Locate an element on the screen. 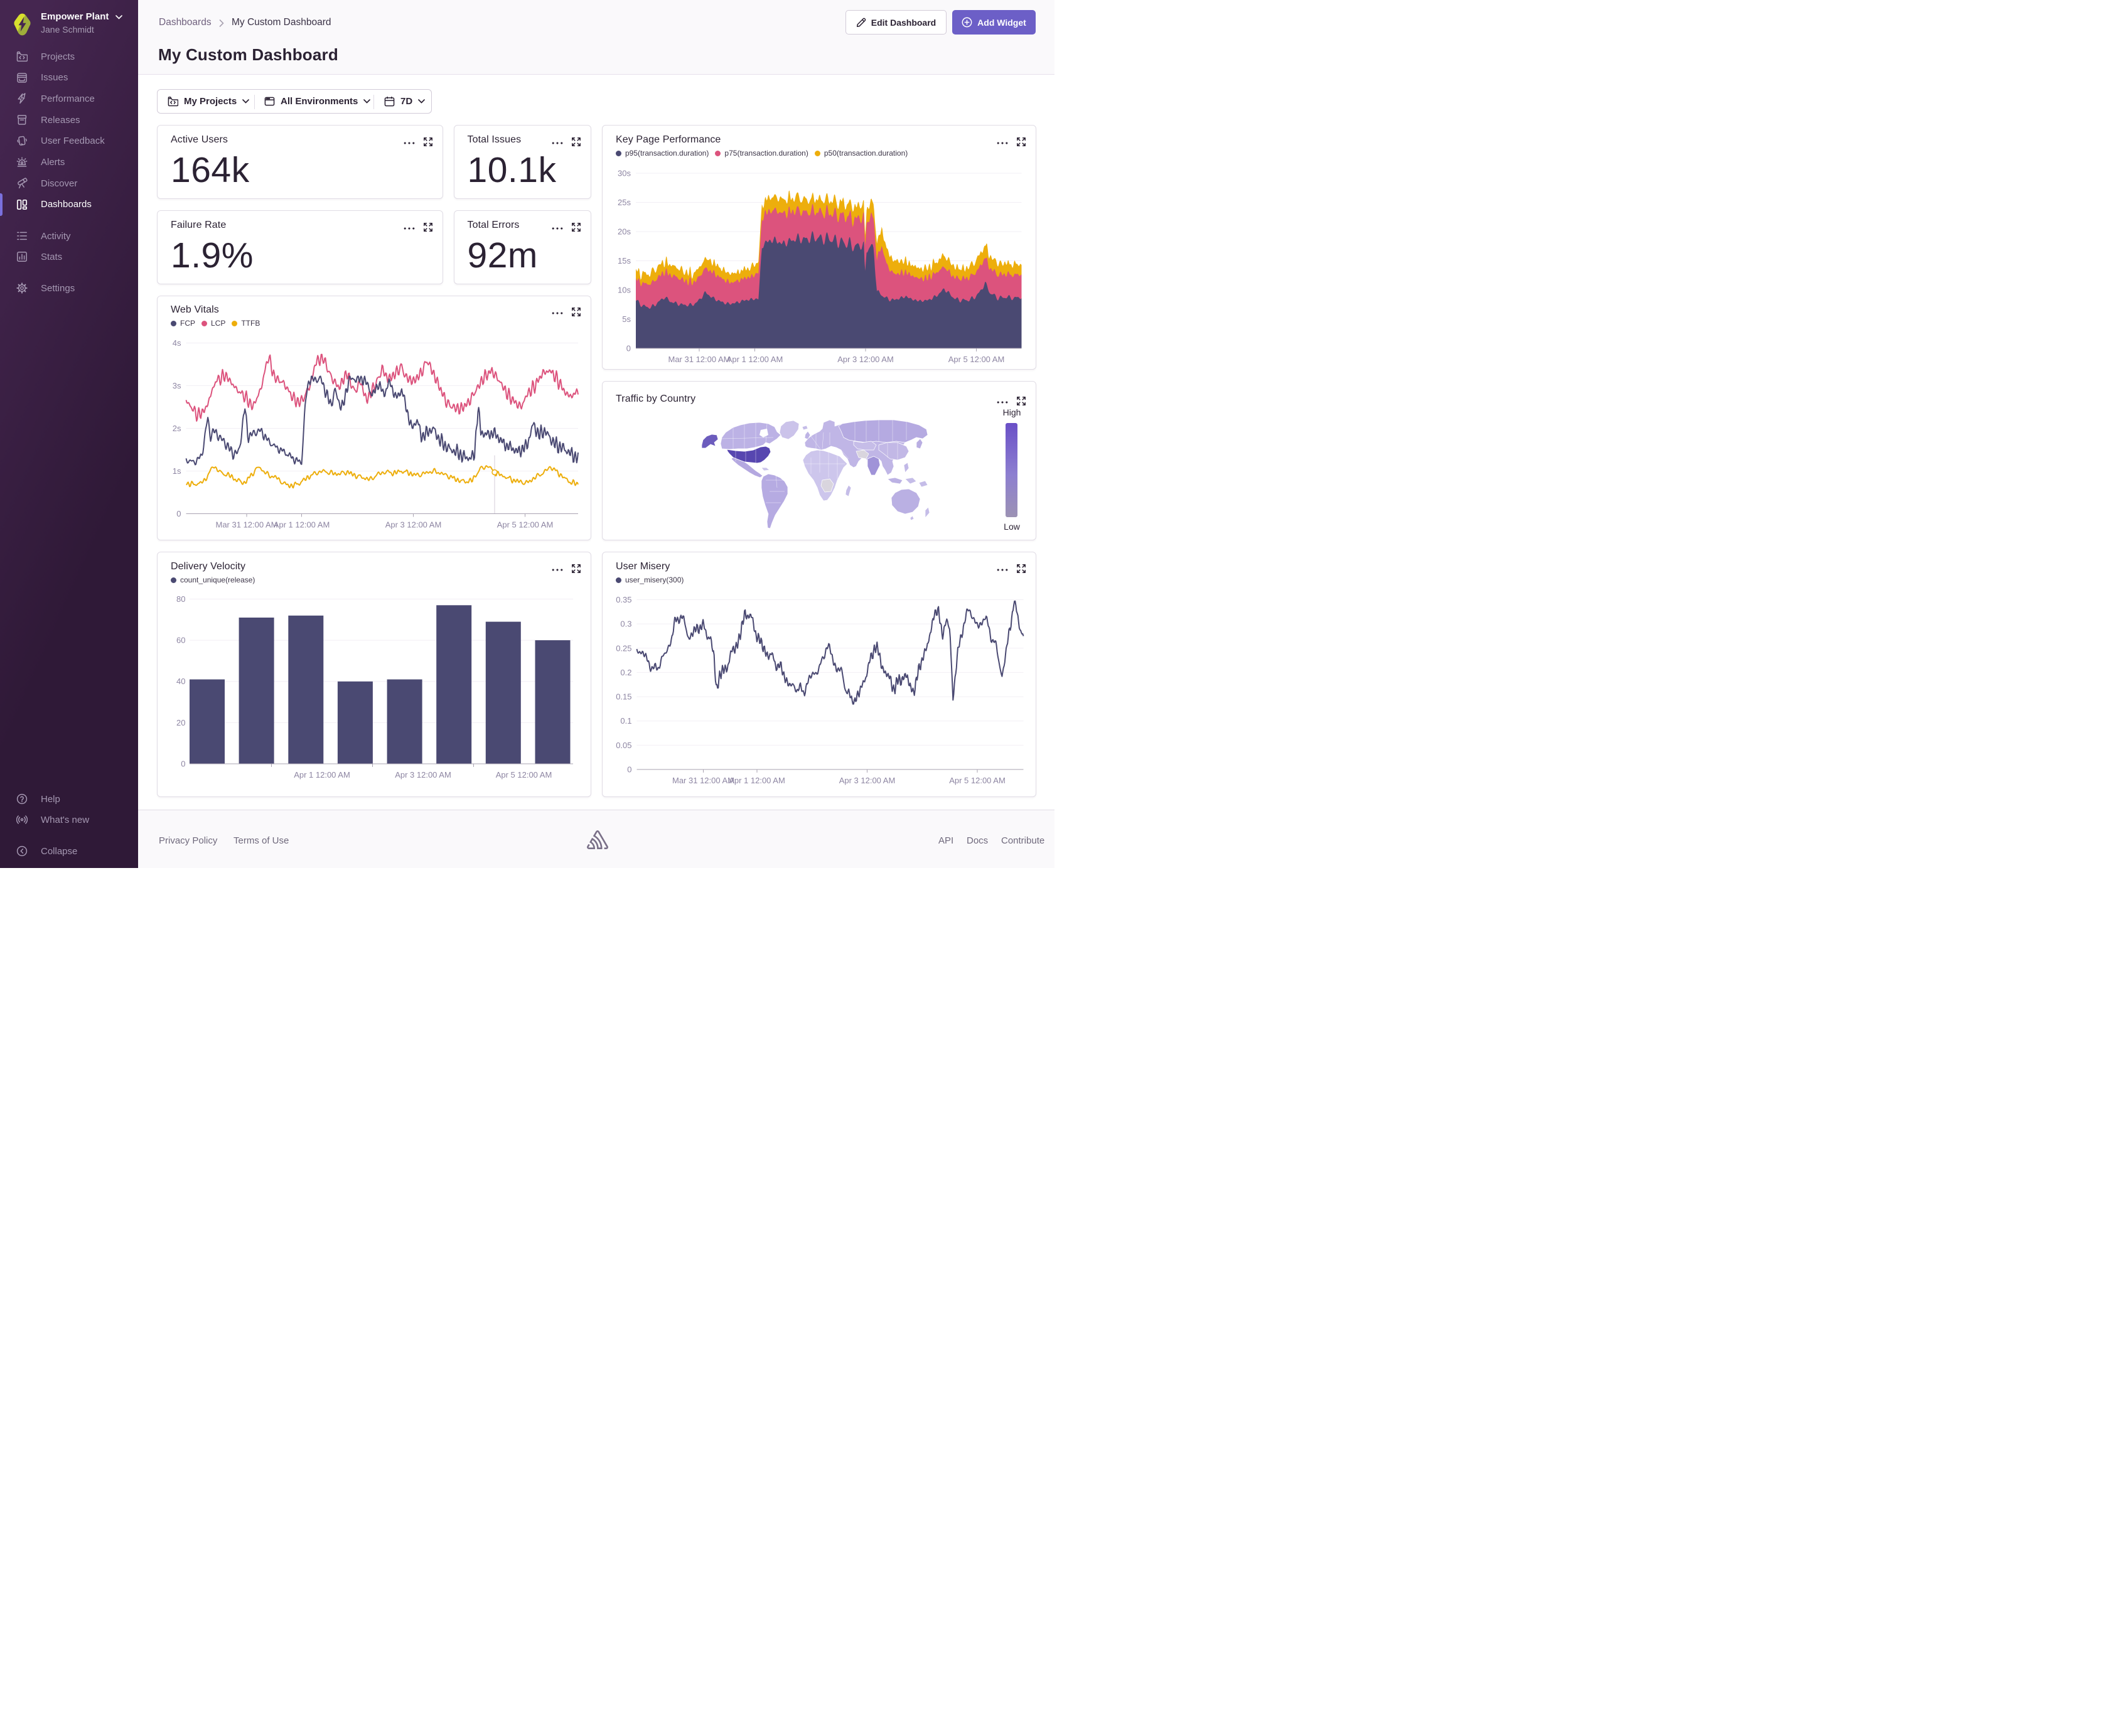  svg-text: 0.35 is located at coordinates (623, 599).